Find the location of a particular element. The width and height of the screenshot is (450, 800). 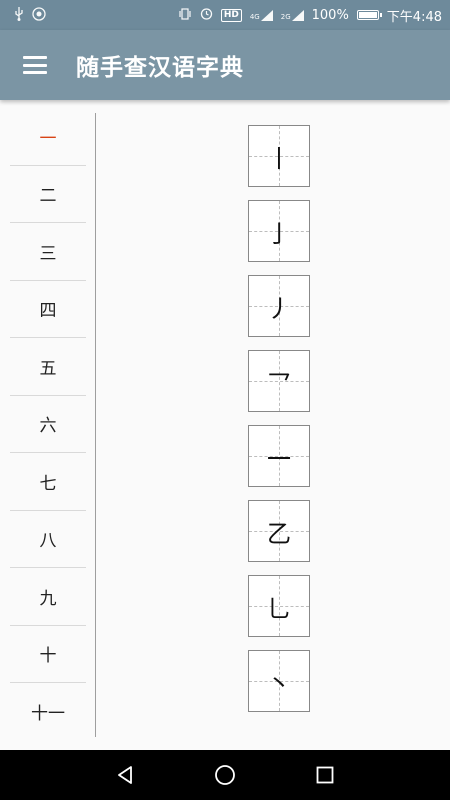

radical-char: 丶 is located at coordinates (279, 683).